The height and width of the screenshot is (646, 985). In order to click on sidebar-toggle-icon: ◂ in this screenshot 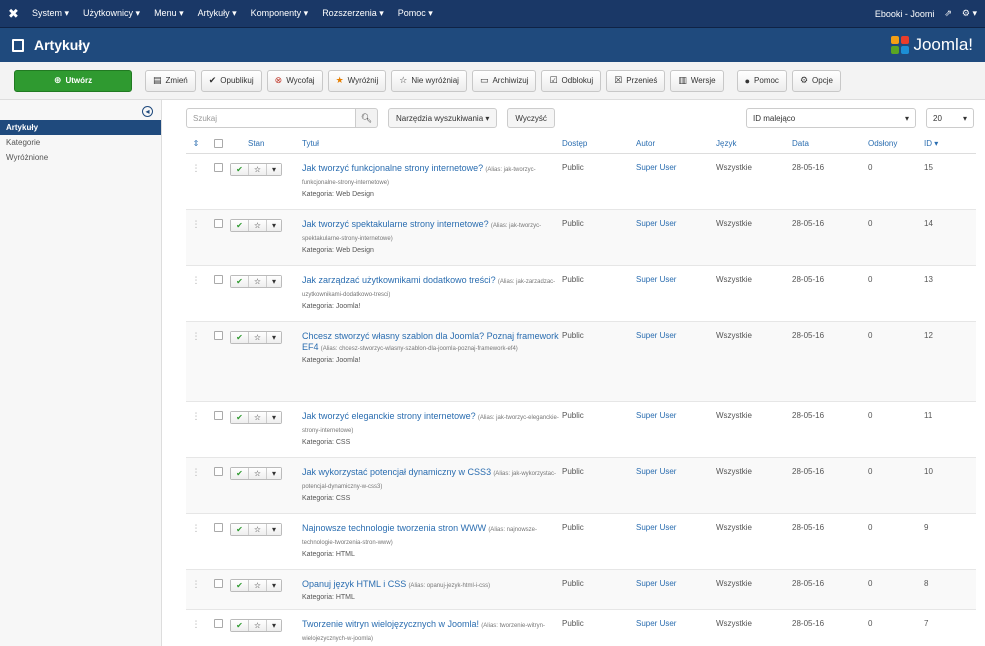, I will do `click(147, 111)`.